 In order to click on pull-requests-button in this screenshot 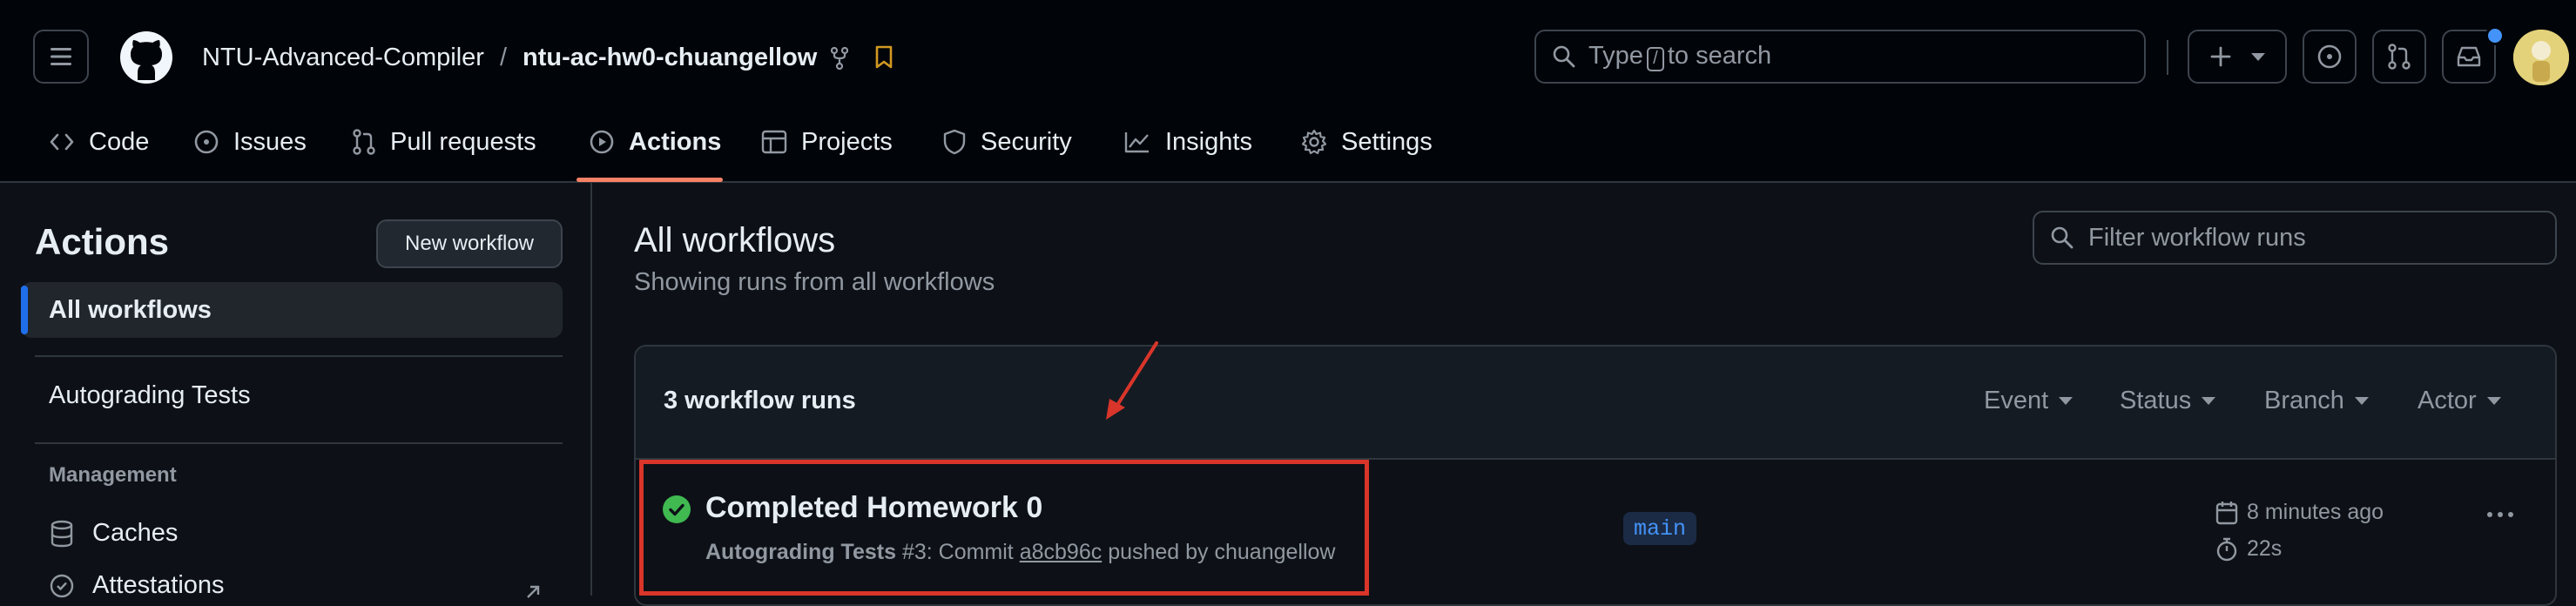, I will do `click(2399, 57)`.